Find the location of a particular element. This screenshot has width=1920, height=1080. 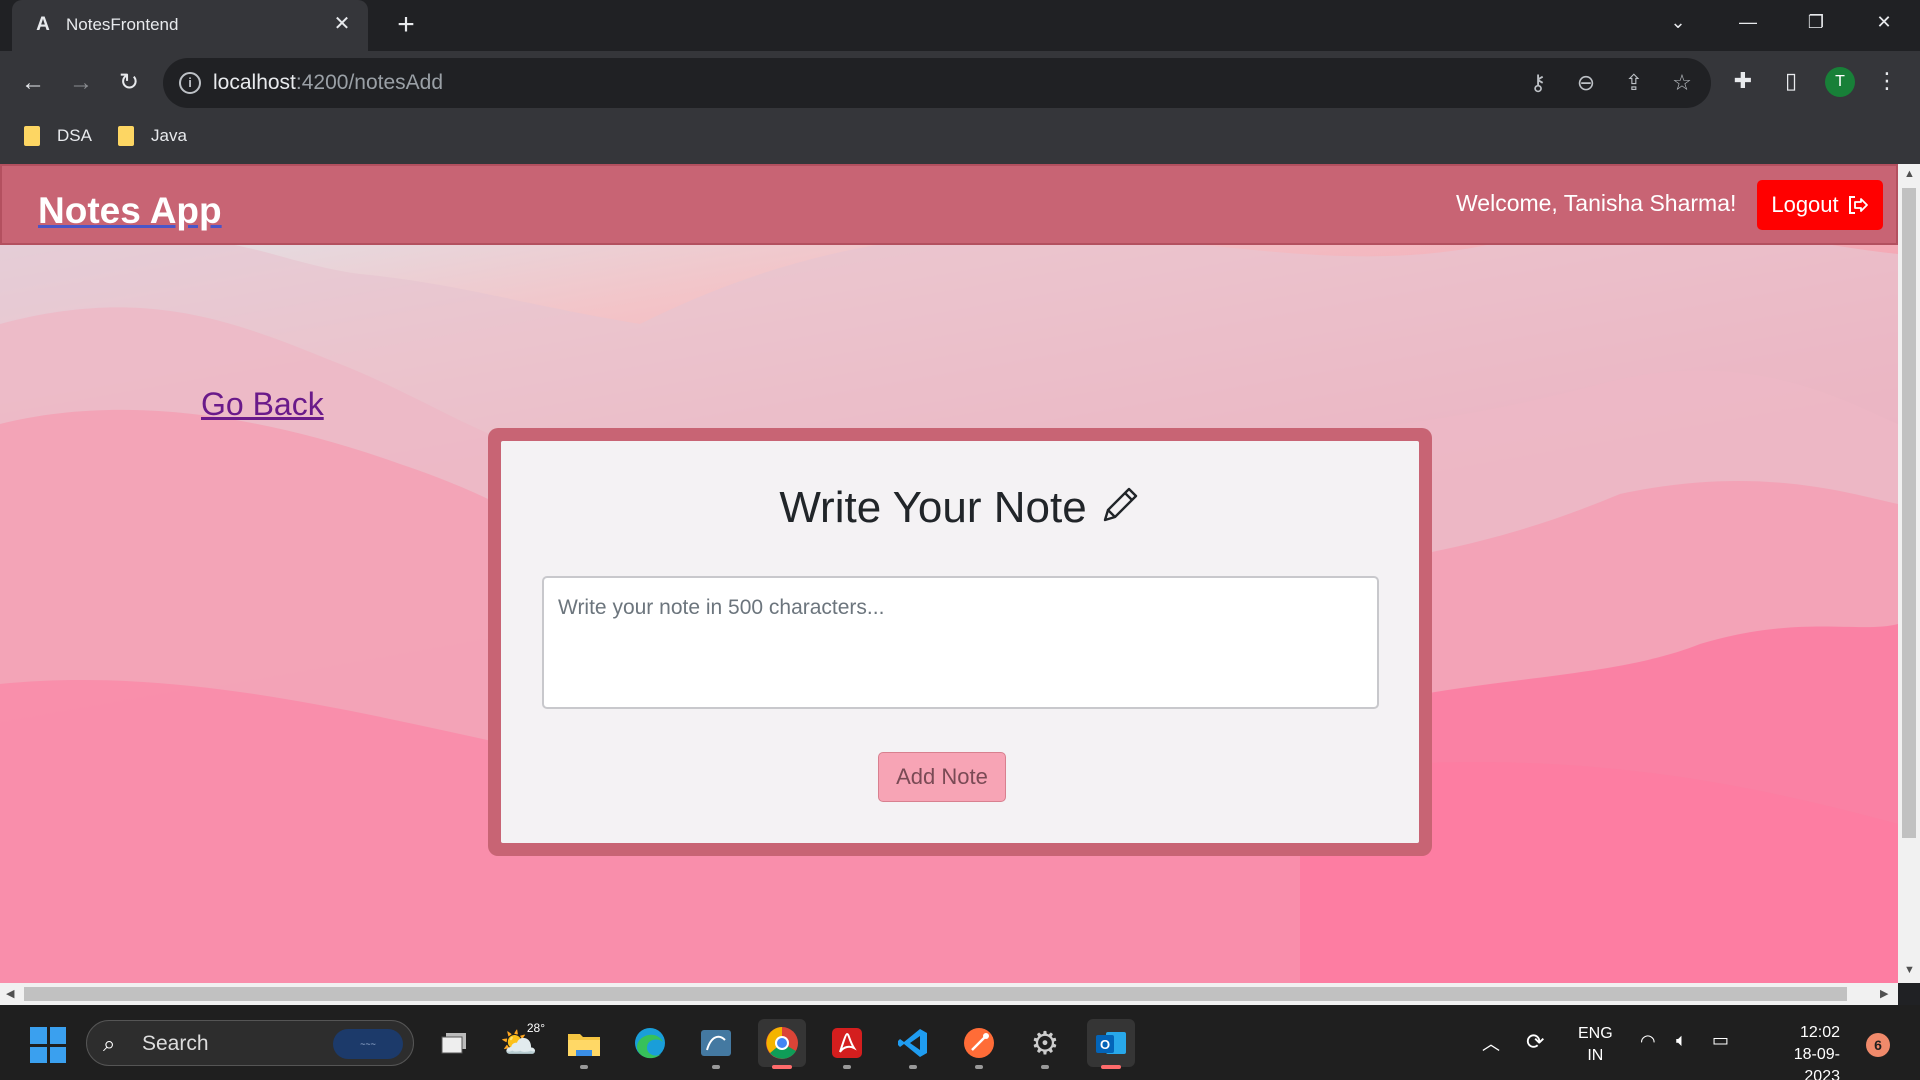

file-explorer-icon is located at coordinates (584, 1044).